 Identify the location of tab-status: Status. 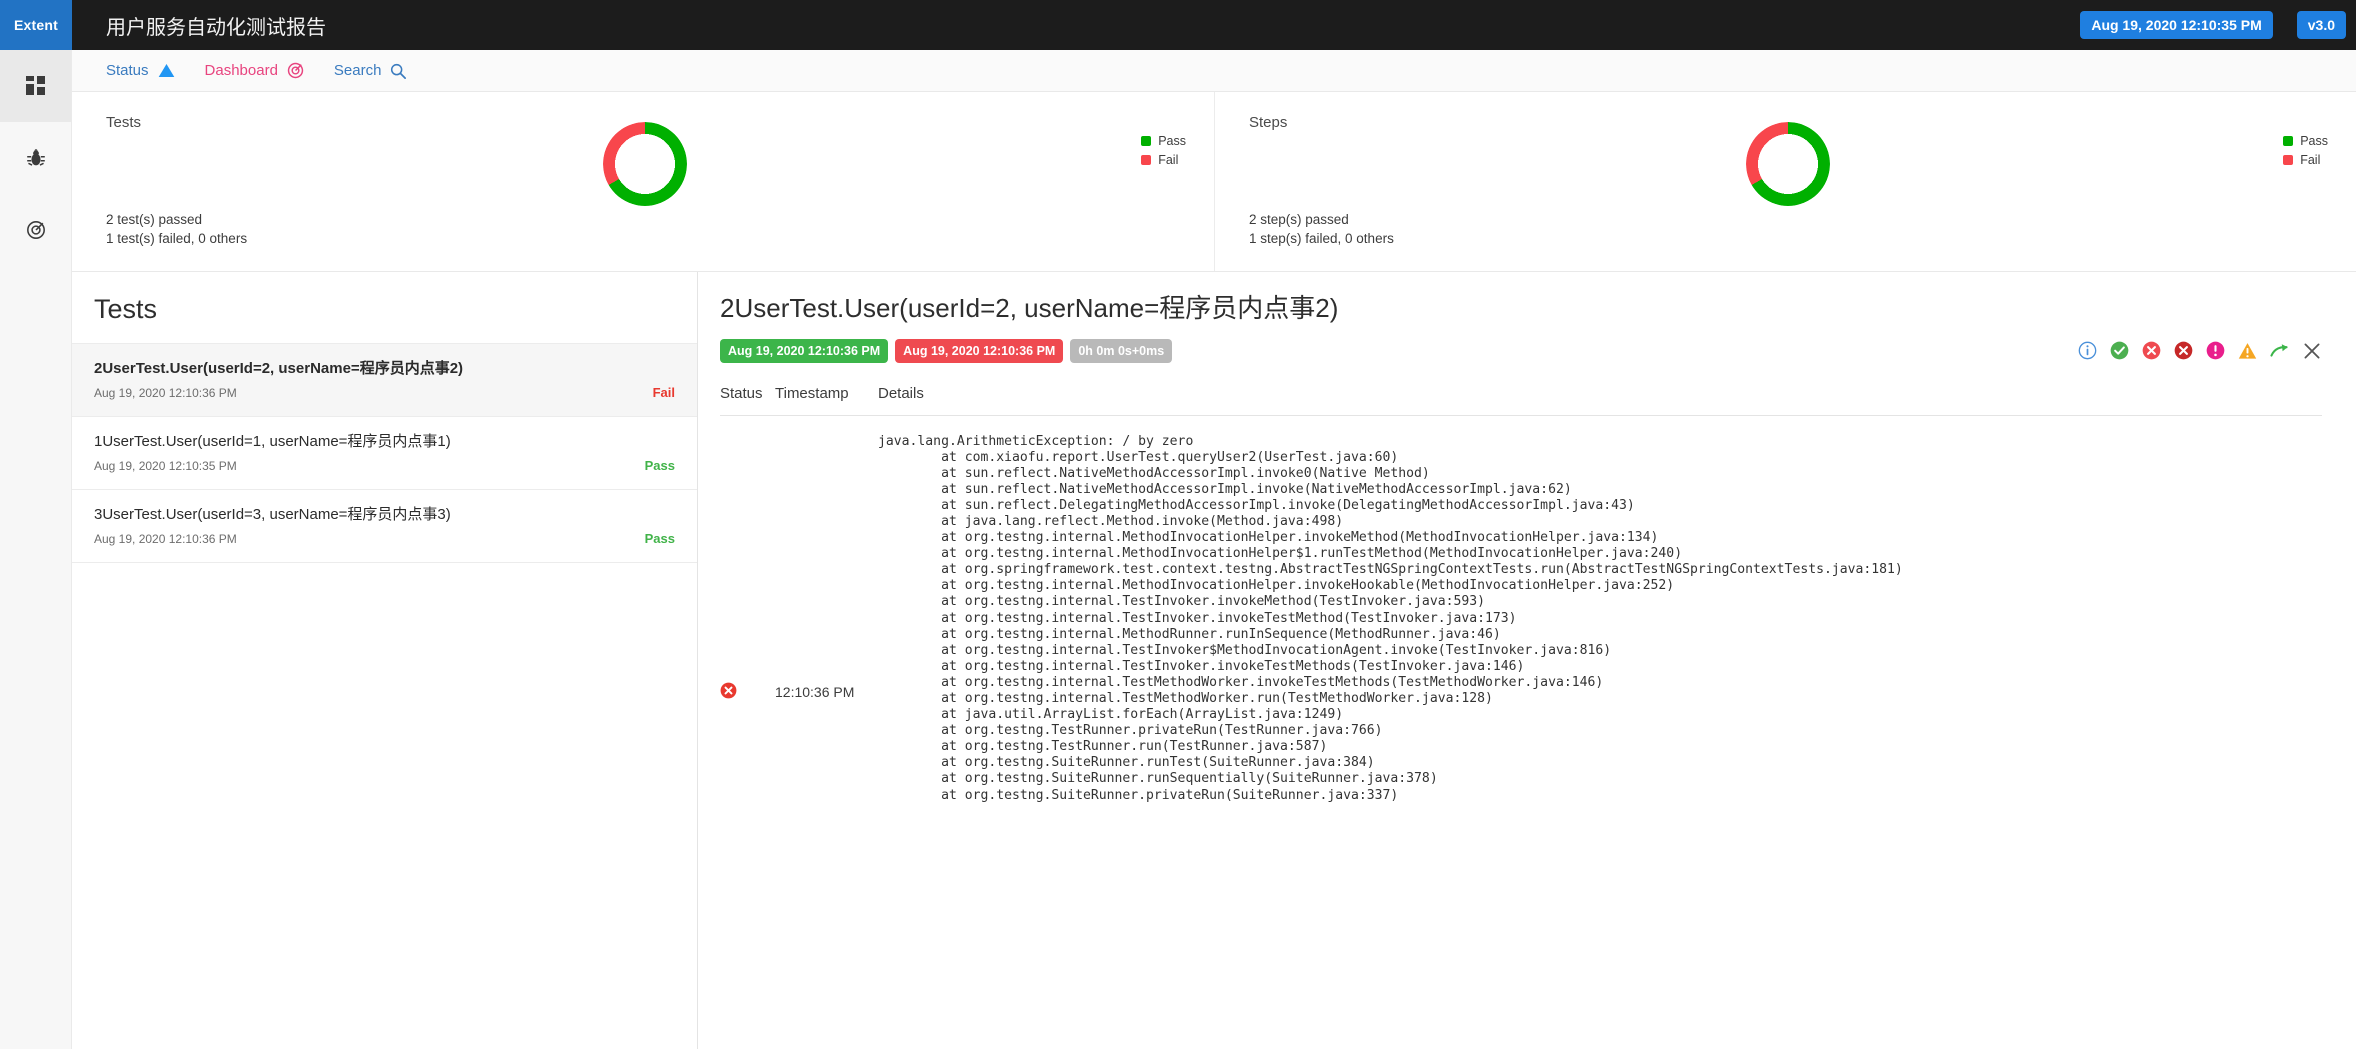
(140, 70).